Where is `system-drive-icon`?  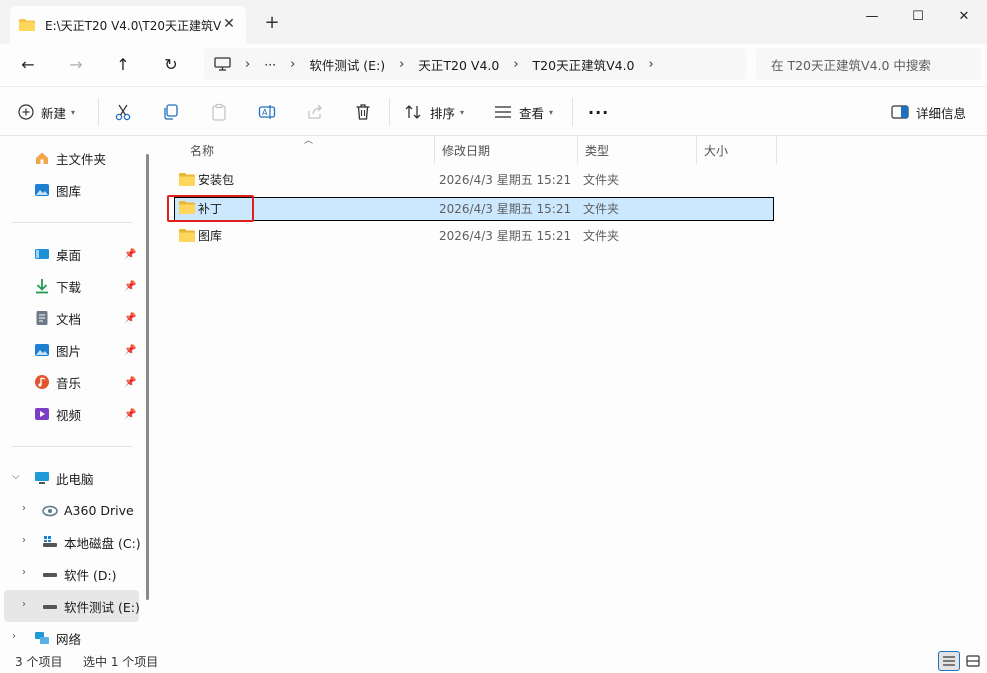 system-drive-icon is located at coordinates (50, 541).